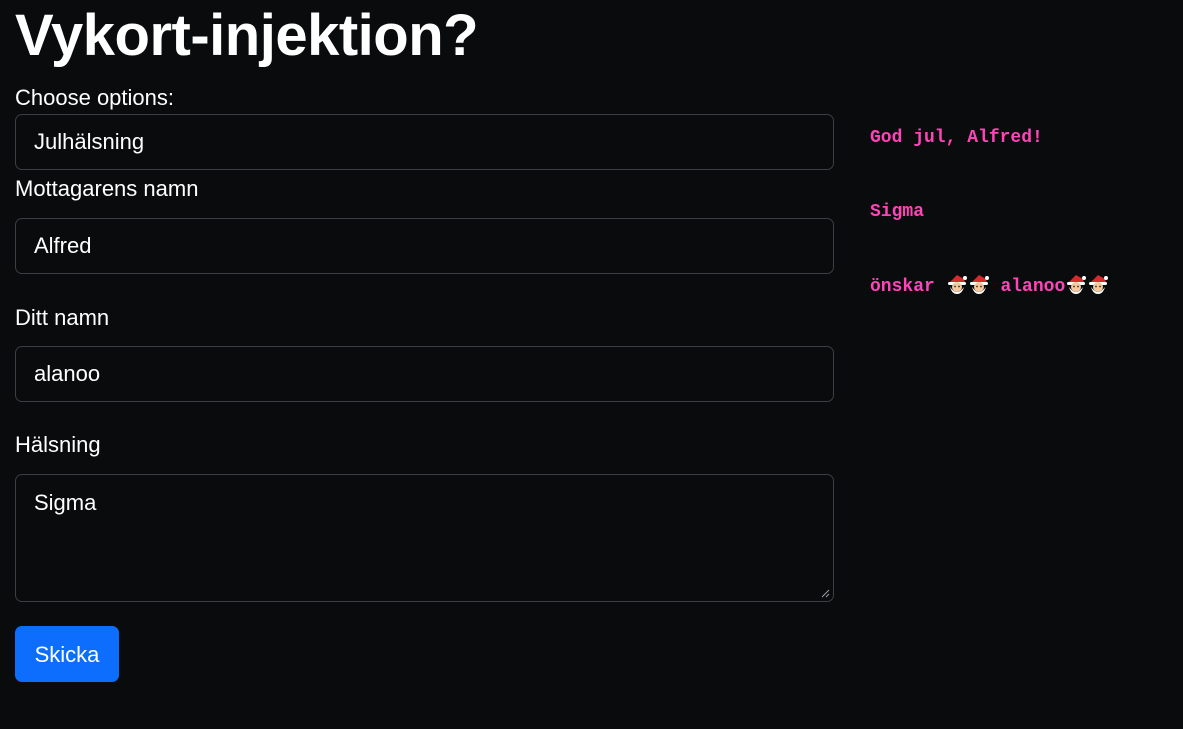  What do you see at coordinates (65, 502) in the screenshot?
I see `greeting-text: Sigma` at bounding box center [65, 502].